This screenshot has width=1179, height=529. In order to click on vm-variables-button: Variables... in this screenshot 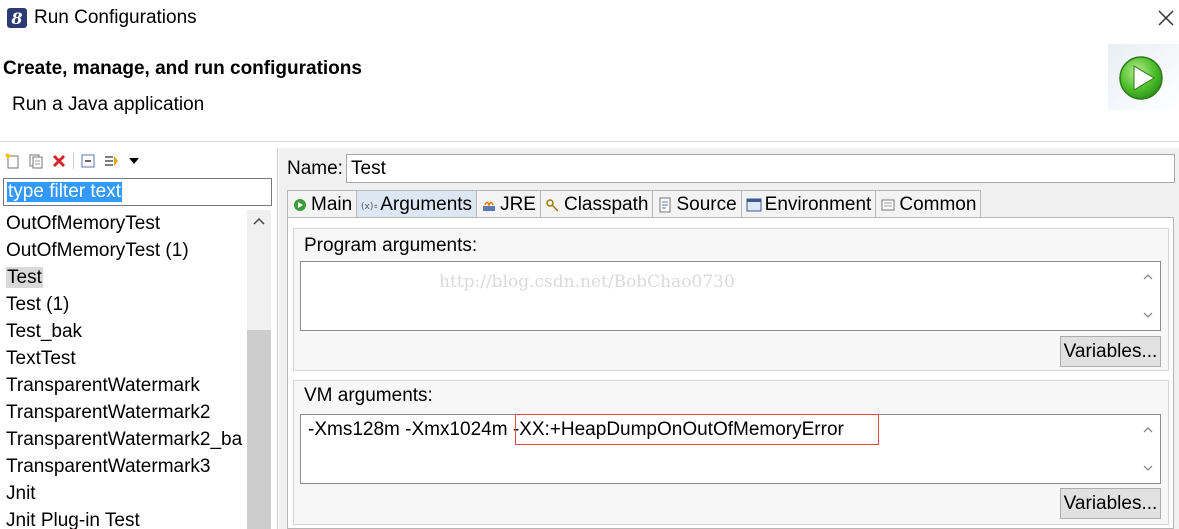, I will do `click(1110, 503)`.